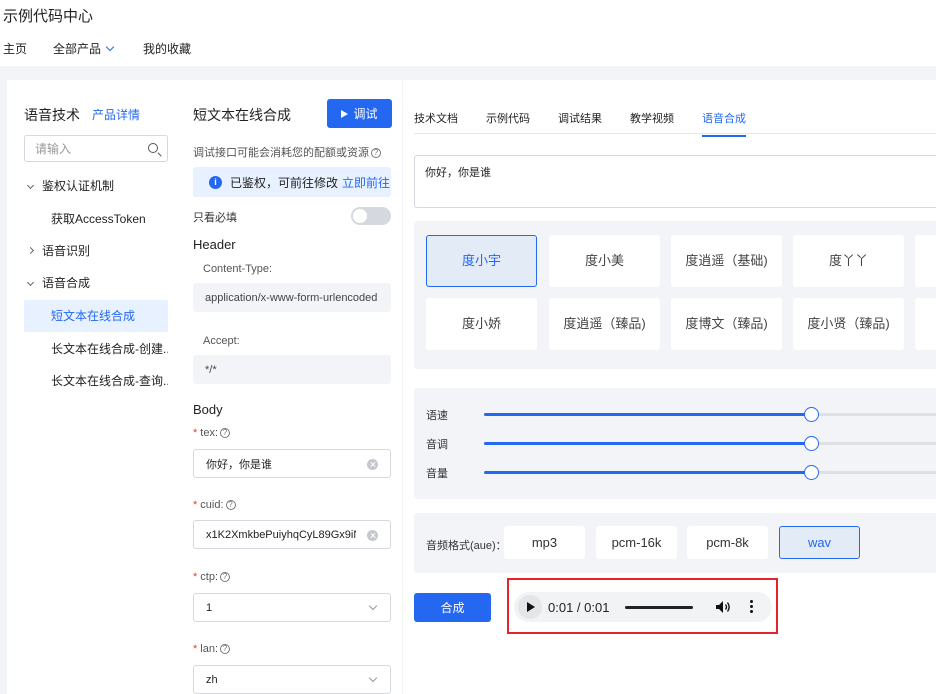 This screenshot has width=936, height=694. Describe the element at coordinates (819, 542) in the screenshot. I see `format-option-wav: wav` at that location.